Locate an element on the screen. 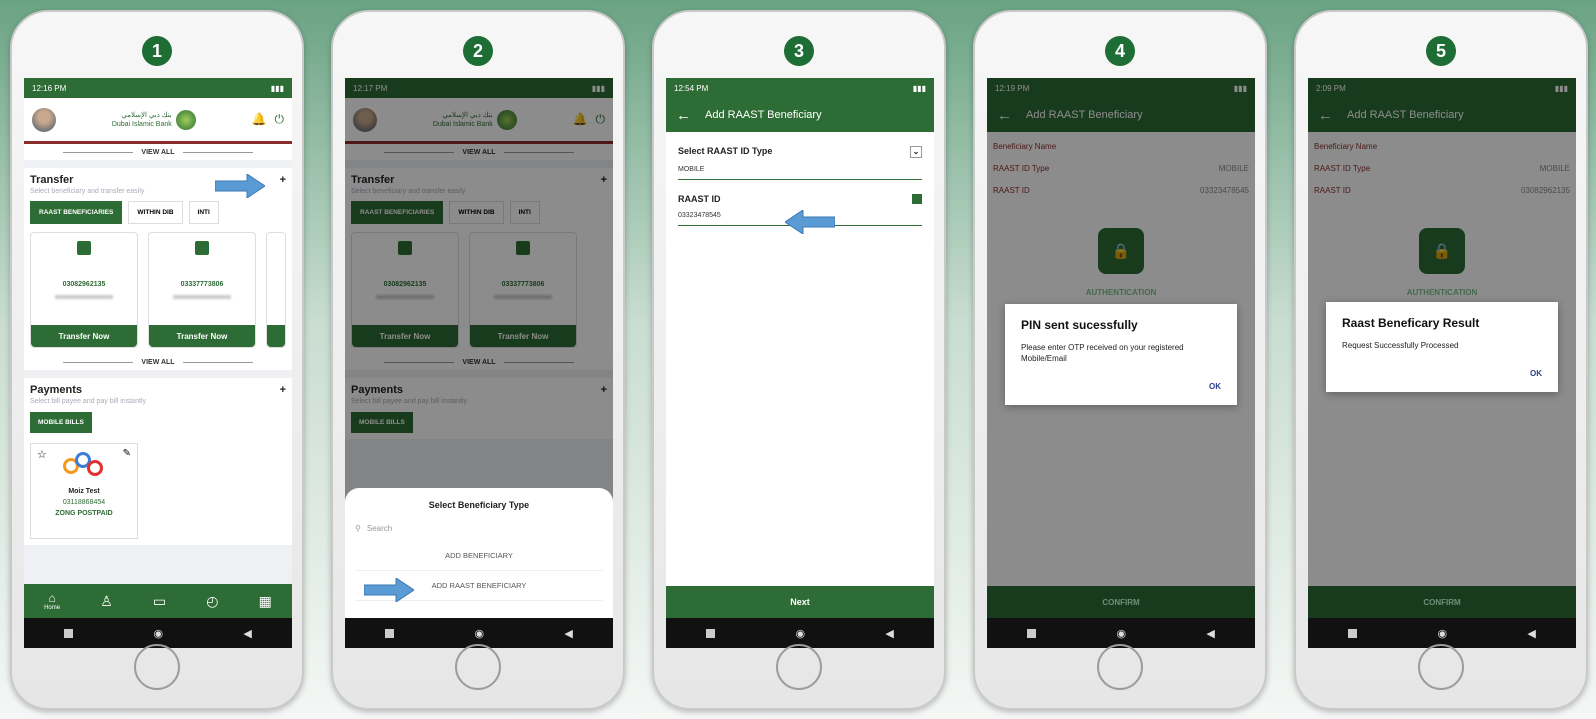 This screenshot has width=1596, height=719. globe-icon is located at coordinates (185, 119).